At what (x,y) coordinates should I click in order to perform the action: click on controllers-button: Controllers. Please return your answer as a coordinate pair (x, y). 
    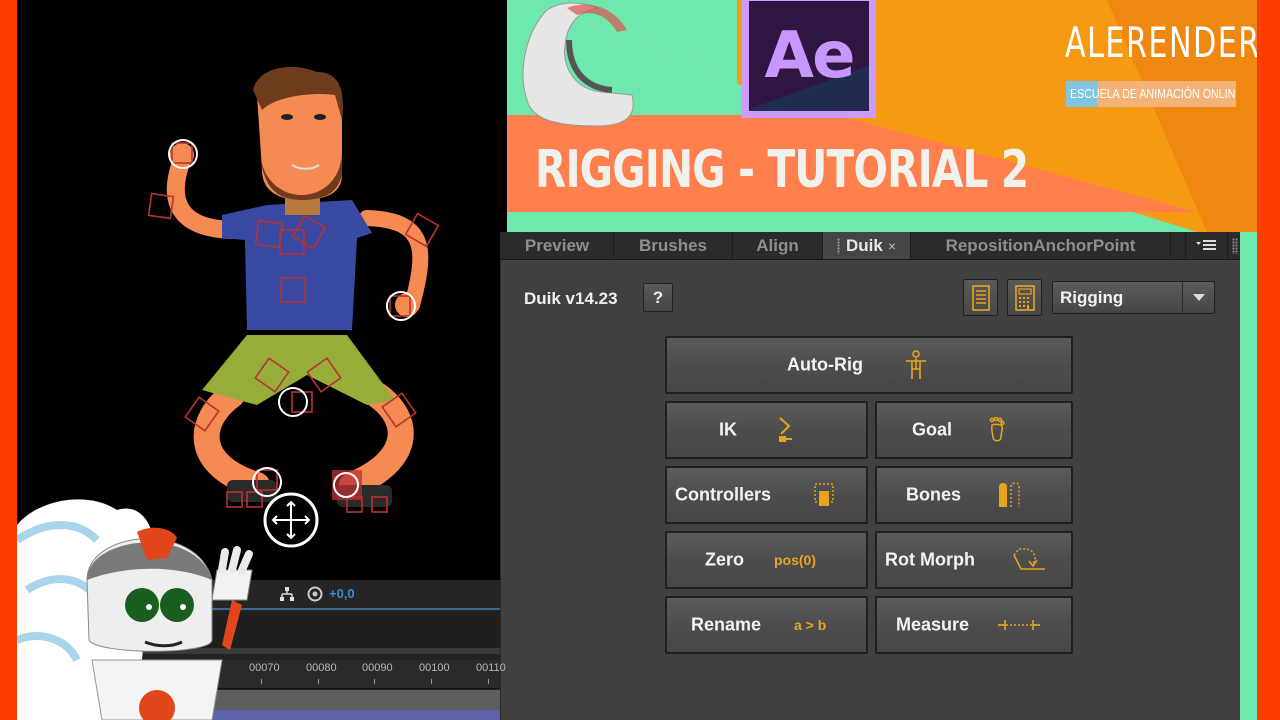
    Looking at the image, I should click on (766, 495).